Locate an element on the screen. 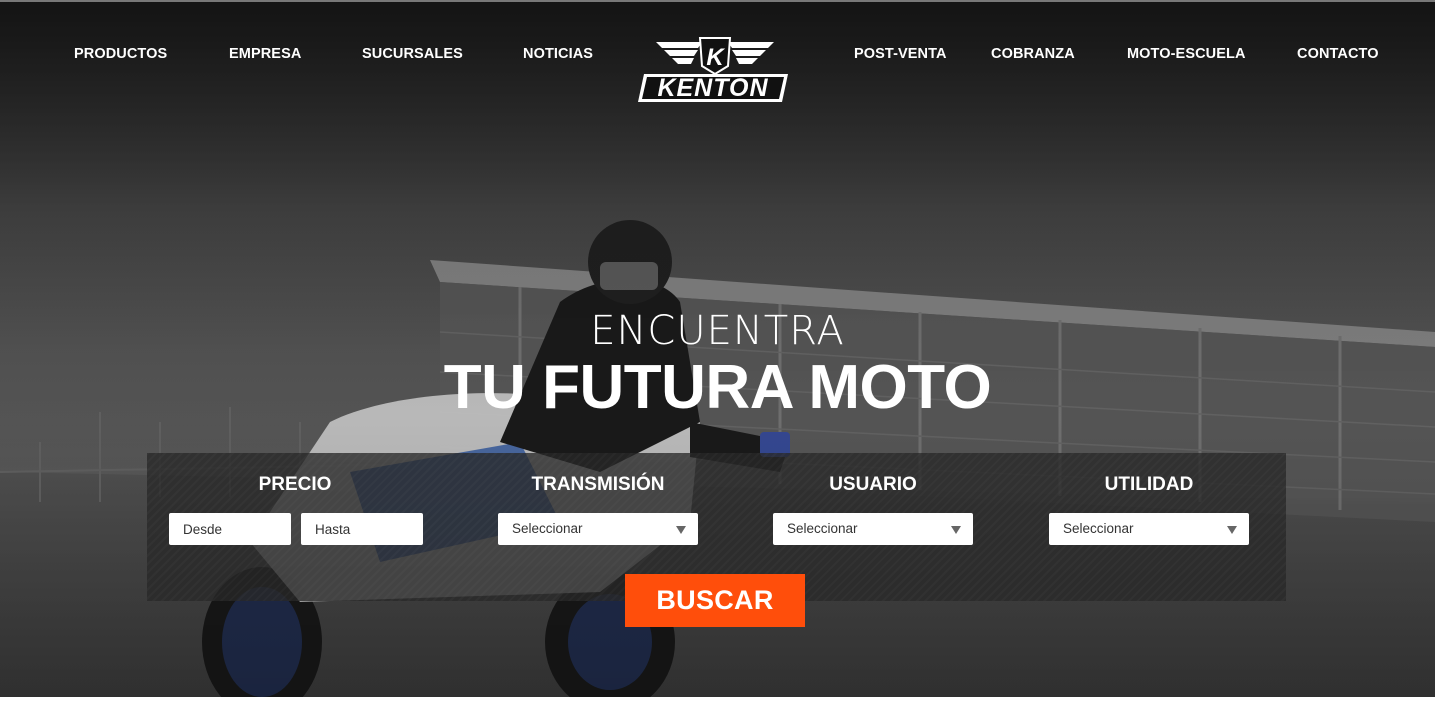  utilidad-select: Seleccionar is located at coordinates (1149, 529).